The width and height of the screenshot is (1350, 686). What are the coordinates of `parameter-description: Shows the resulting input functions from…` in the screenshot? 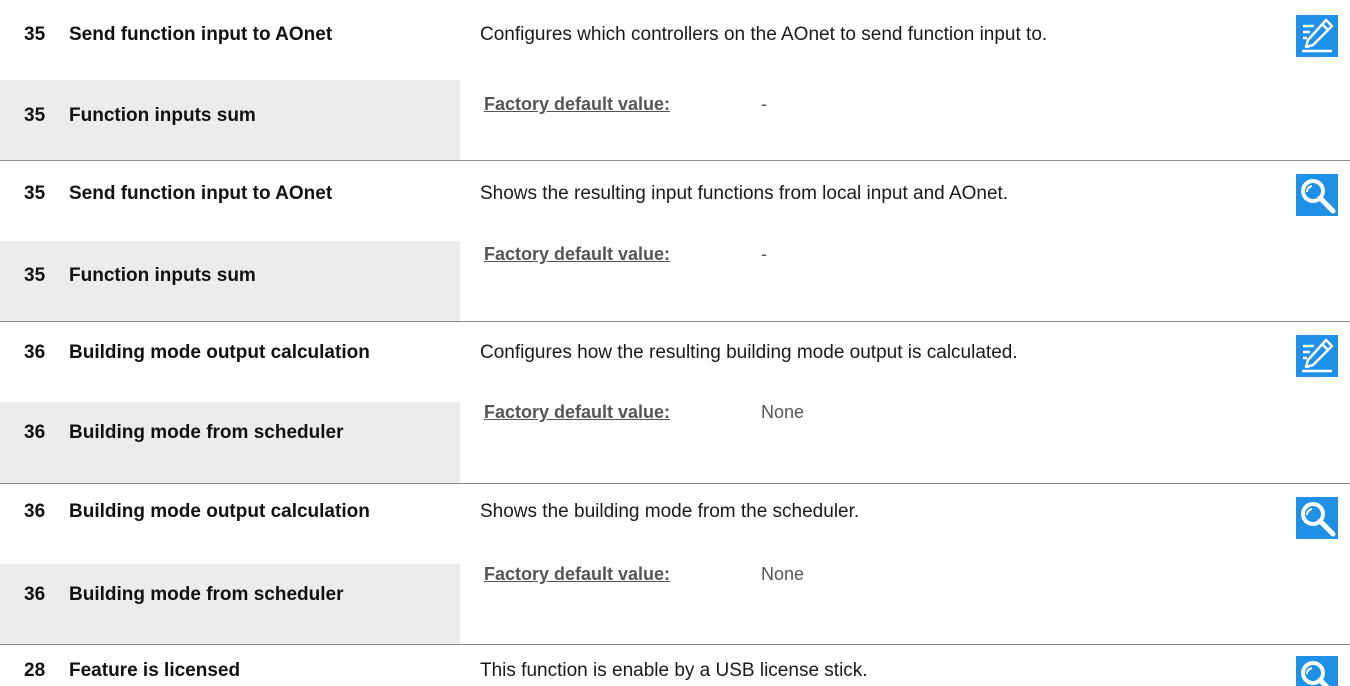 It's located at (744, 193).